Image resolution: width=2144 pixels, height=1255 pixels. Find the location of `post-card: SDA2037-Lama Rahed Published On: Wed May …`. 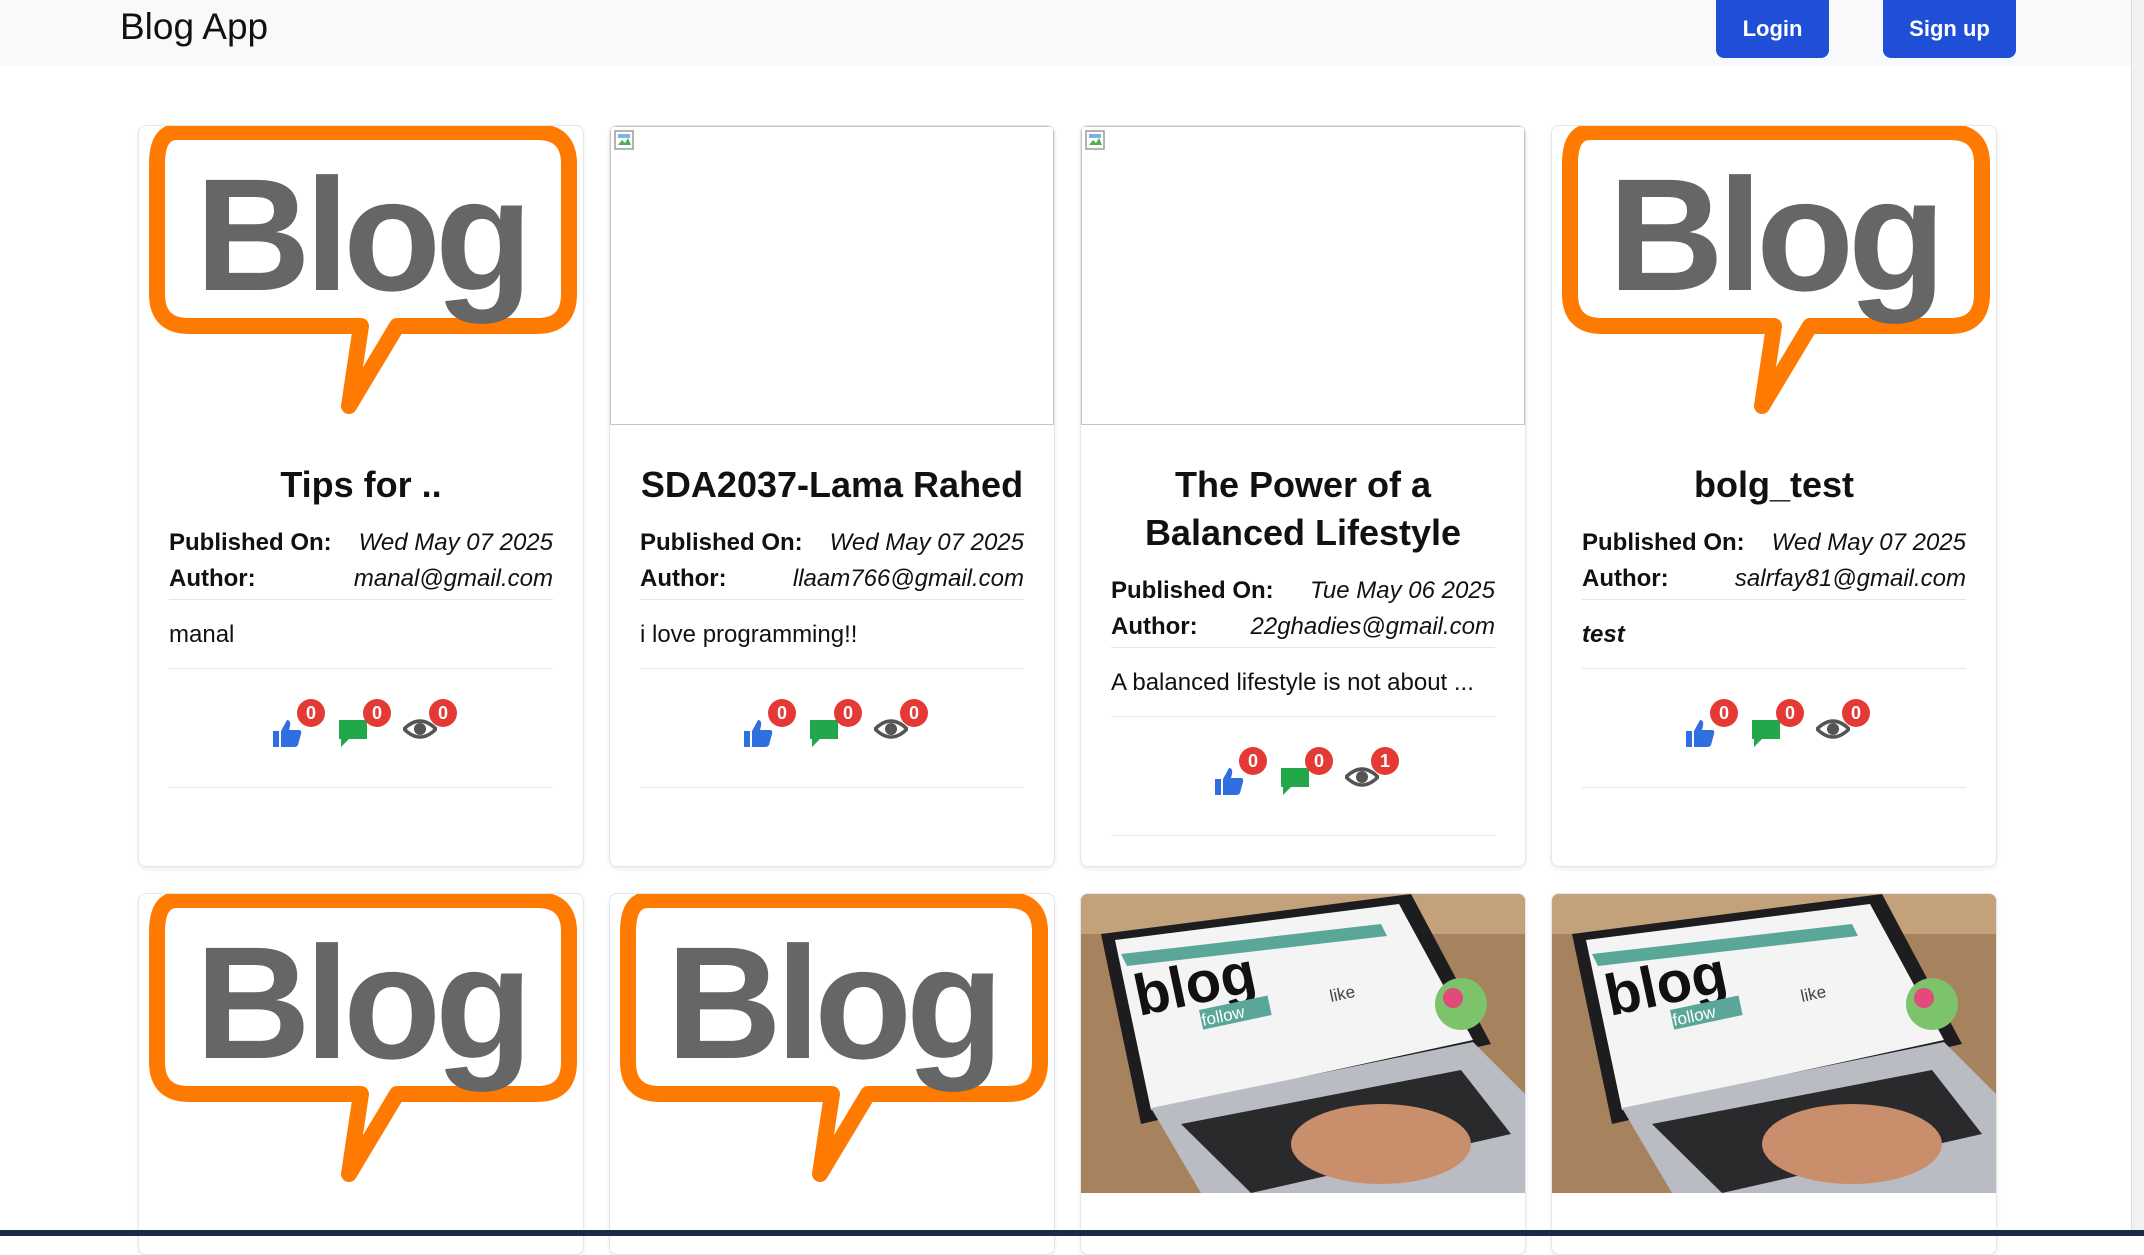

post-card: SDA2037-Lama Rahed Published On: Wed May … is located at coordinates (832, 496).